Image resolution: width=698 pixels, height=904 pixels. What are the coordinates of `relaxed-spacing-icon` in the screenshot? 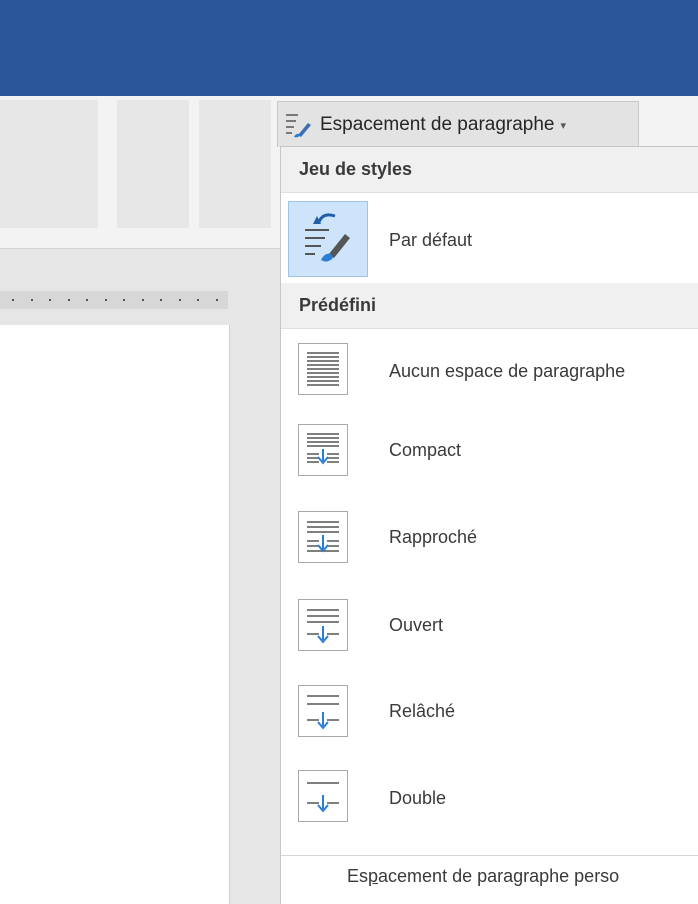 It's located at (323, 711).